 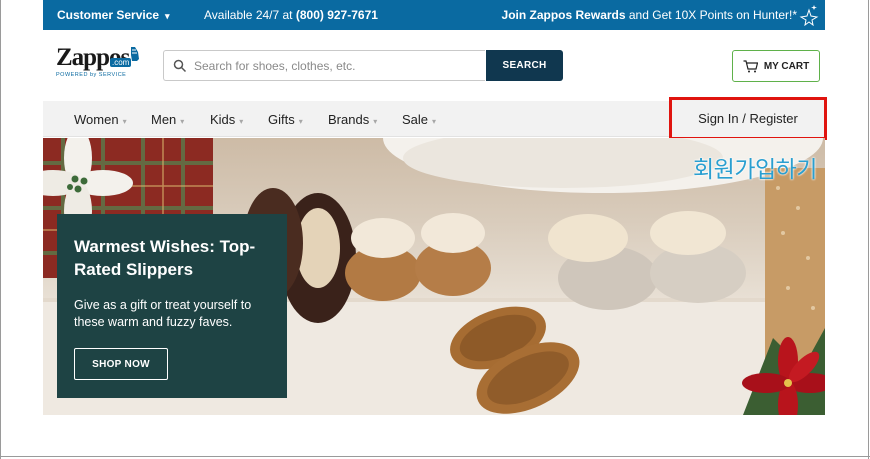 What do you see at coordinates (786, 66) in the screenshot?
I see `cart-label: MY CART` at bounding box center [786, 66].